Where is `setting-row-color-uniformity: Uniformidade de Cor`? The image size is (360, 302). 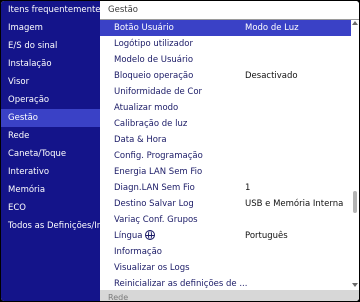
setting-row-color-uniformity: Uniformidade de Cor is located at coordinates (225, 92).